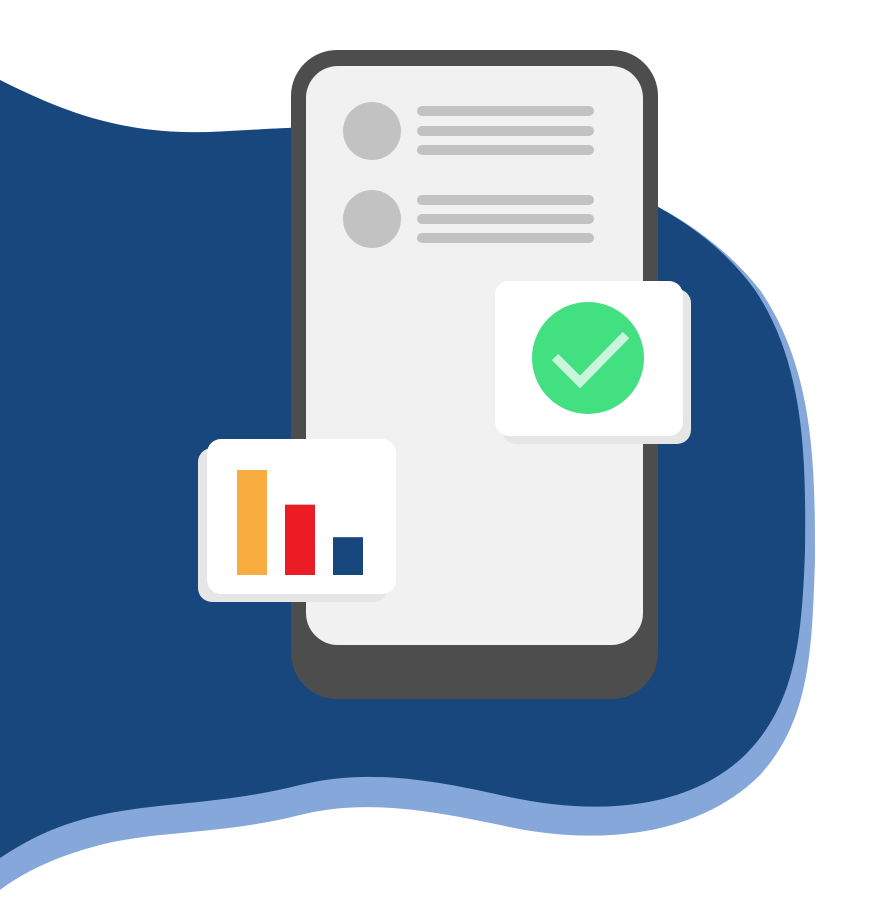  I want to click on chart-card, so click(297, 520).